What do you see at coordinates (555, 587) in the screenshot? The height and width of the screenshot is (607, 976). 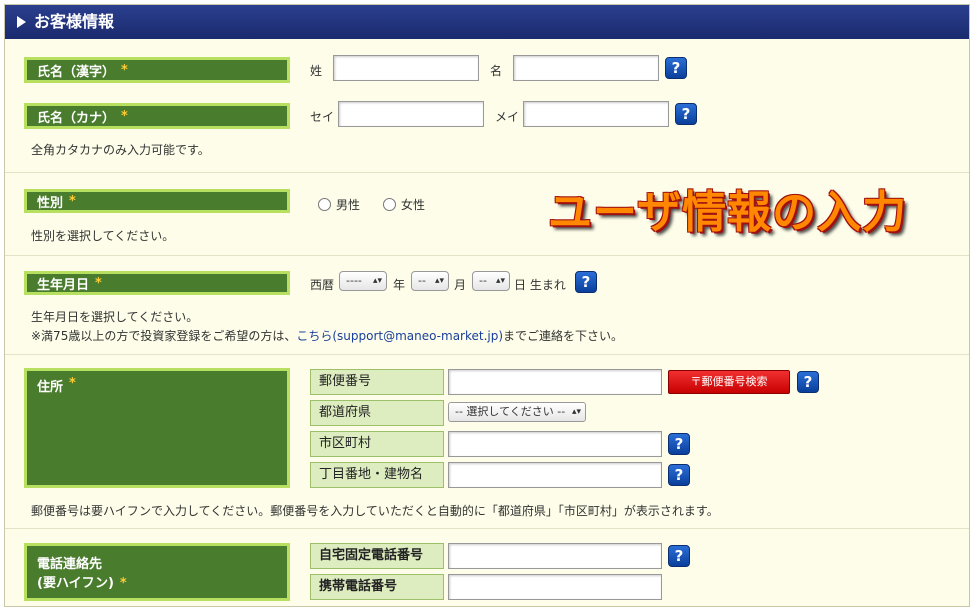 I see `mobile-phone-input` at bounding box center [555, 587].